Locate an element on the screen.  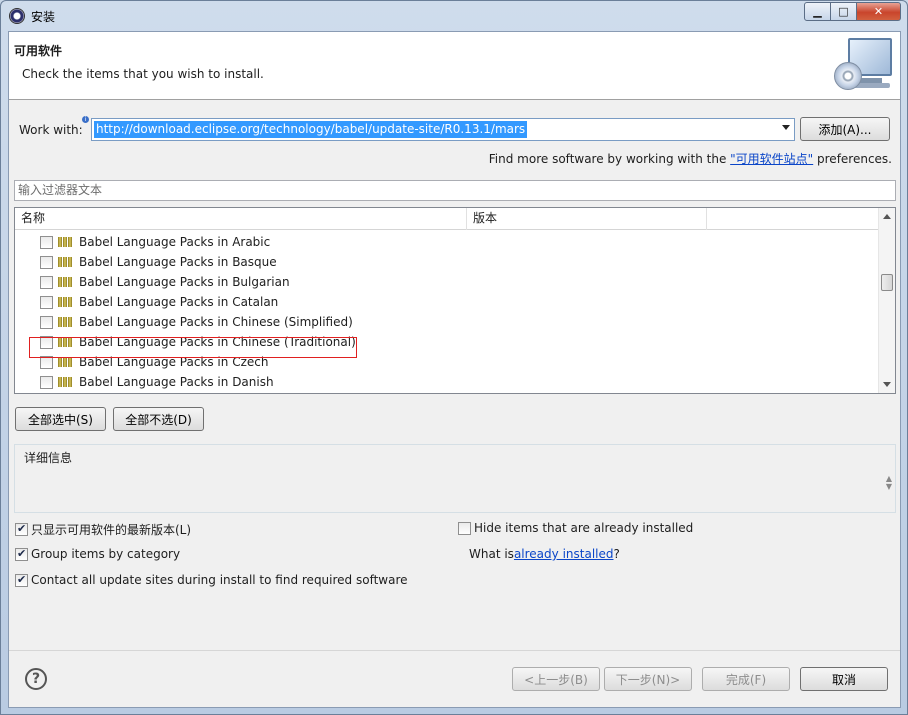
tree-scrollbar is located at coordinates (886, 300).